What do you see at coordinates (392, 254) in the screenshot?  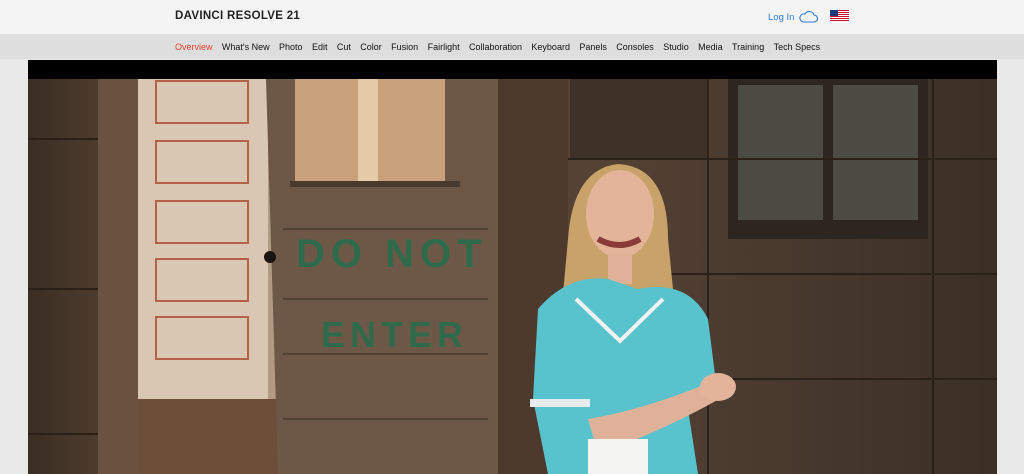 I see `door-sign-line1: DO NOT` at bounding box center [392, 254].